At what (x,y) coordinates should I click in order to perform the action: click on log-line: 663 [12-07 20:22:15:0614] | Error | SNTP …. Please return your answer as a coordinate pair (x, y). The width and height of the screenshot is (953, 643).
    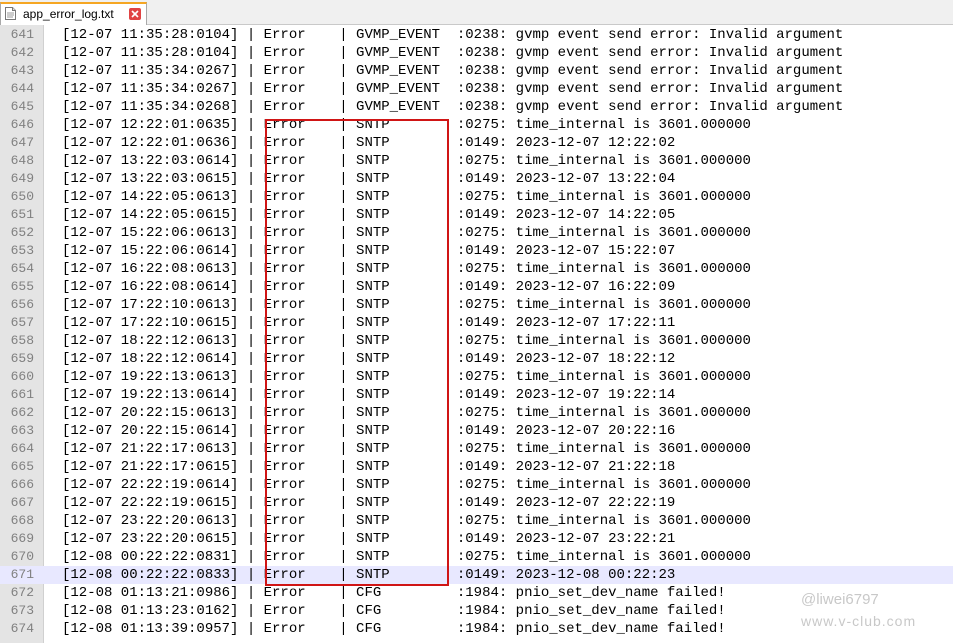
    Looking at the image, I should click on (476, 431).